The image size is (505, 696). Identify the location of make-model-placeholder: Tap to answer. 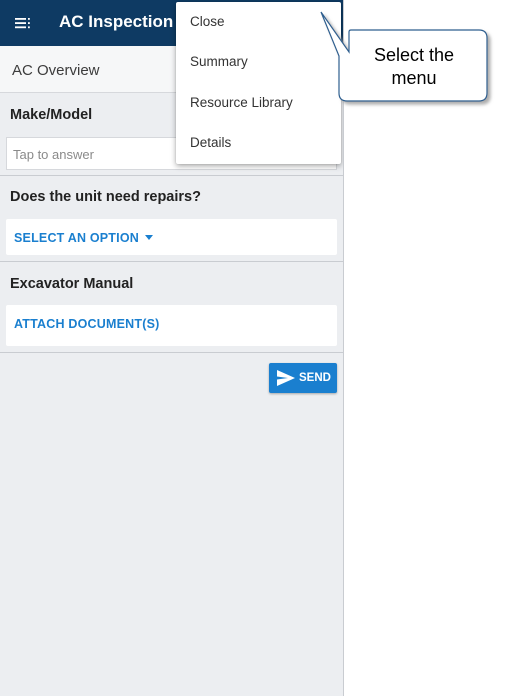
(53, 154).